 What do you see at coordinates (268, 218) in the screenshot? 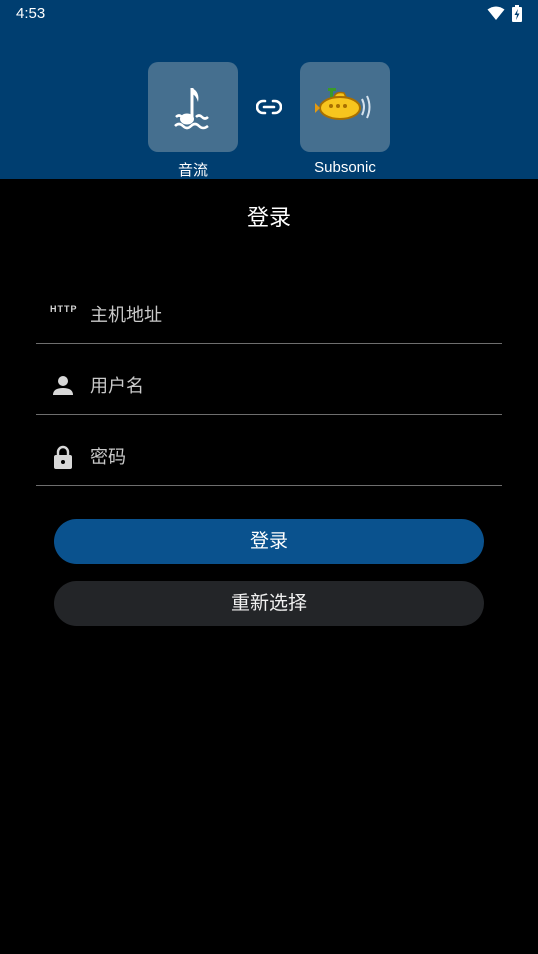
I see `page-title: 登录` at bounding box center [268, 218].